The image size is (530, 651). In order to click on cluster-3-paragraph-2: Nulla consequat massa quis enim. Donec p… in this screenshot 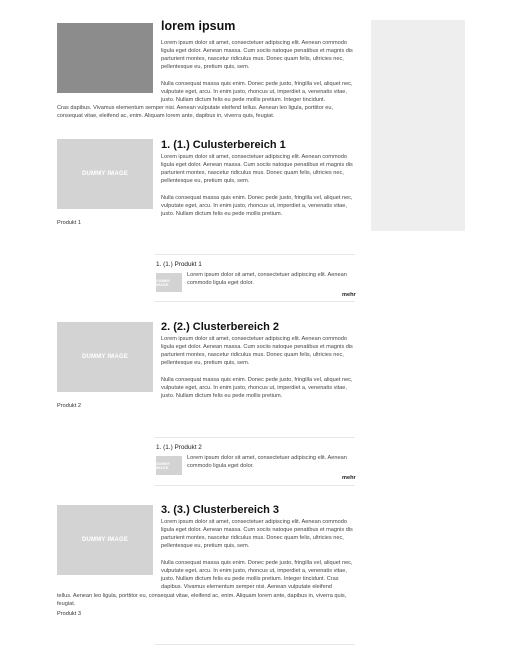, I will do `click(257, 575)`.